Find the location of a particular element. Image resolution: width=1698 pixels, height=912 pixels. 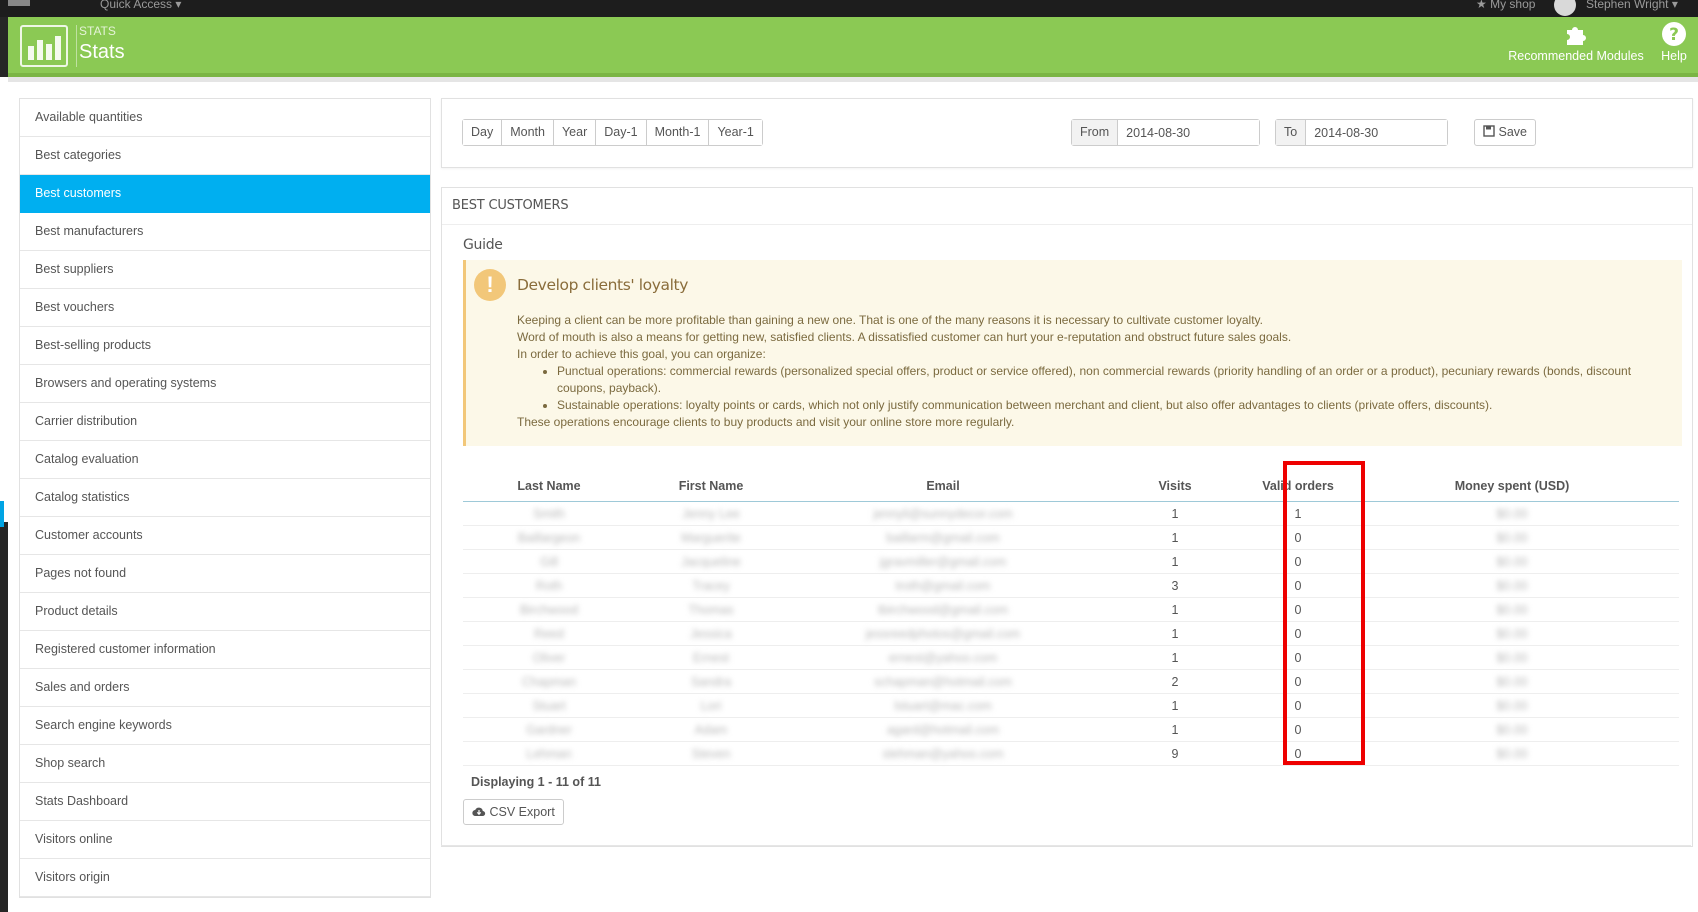

cell-first-name: Thomas is located at coordinates (711, 609).